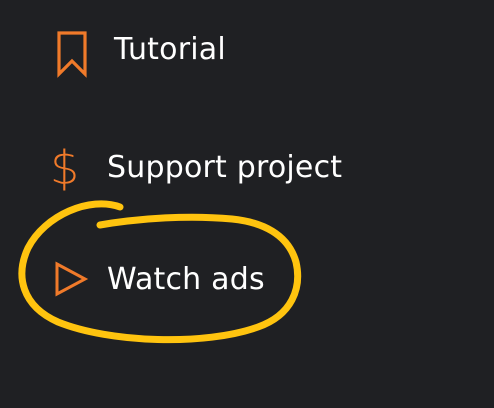 The width and height of the screenshot is (494, 408). I want to click on menu-item-label: Watch ads, so click(186, 279).